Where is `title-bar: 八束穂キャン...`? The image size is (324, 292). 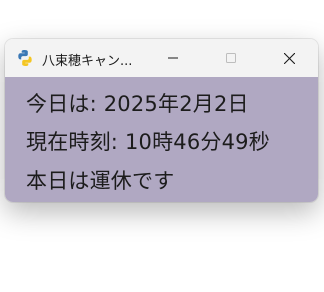
title-bar: 八束穂キャン... is located at coordinates (161, 58).